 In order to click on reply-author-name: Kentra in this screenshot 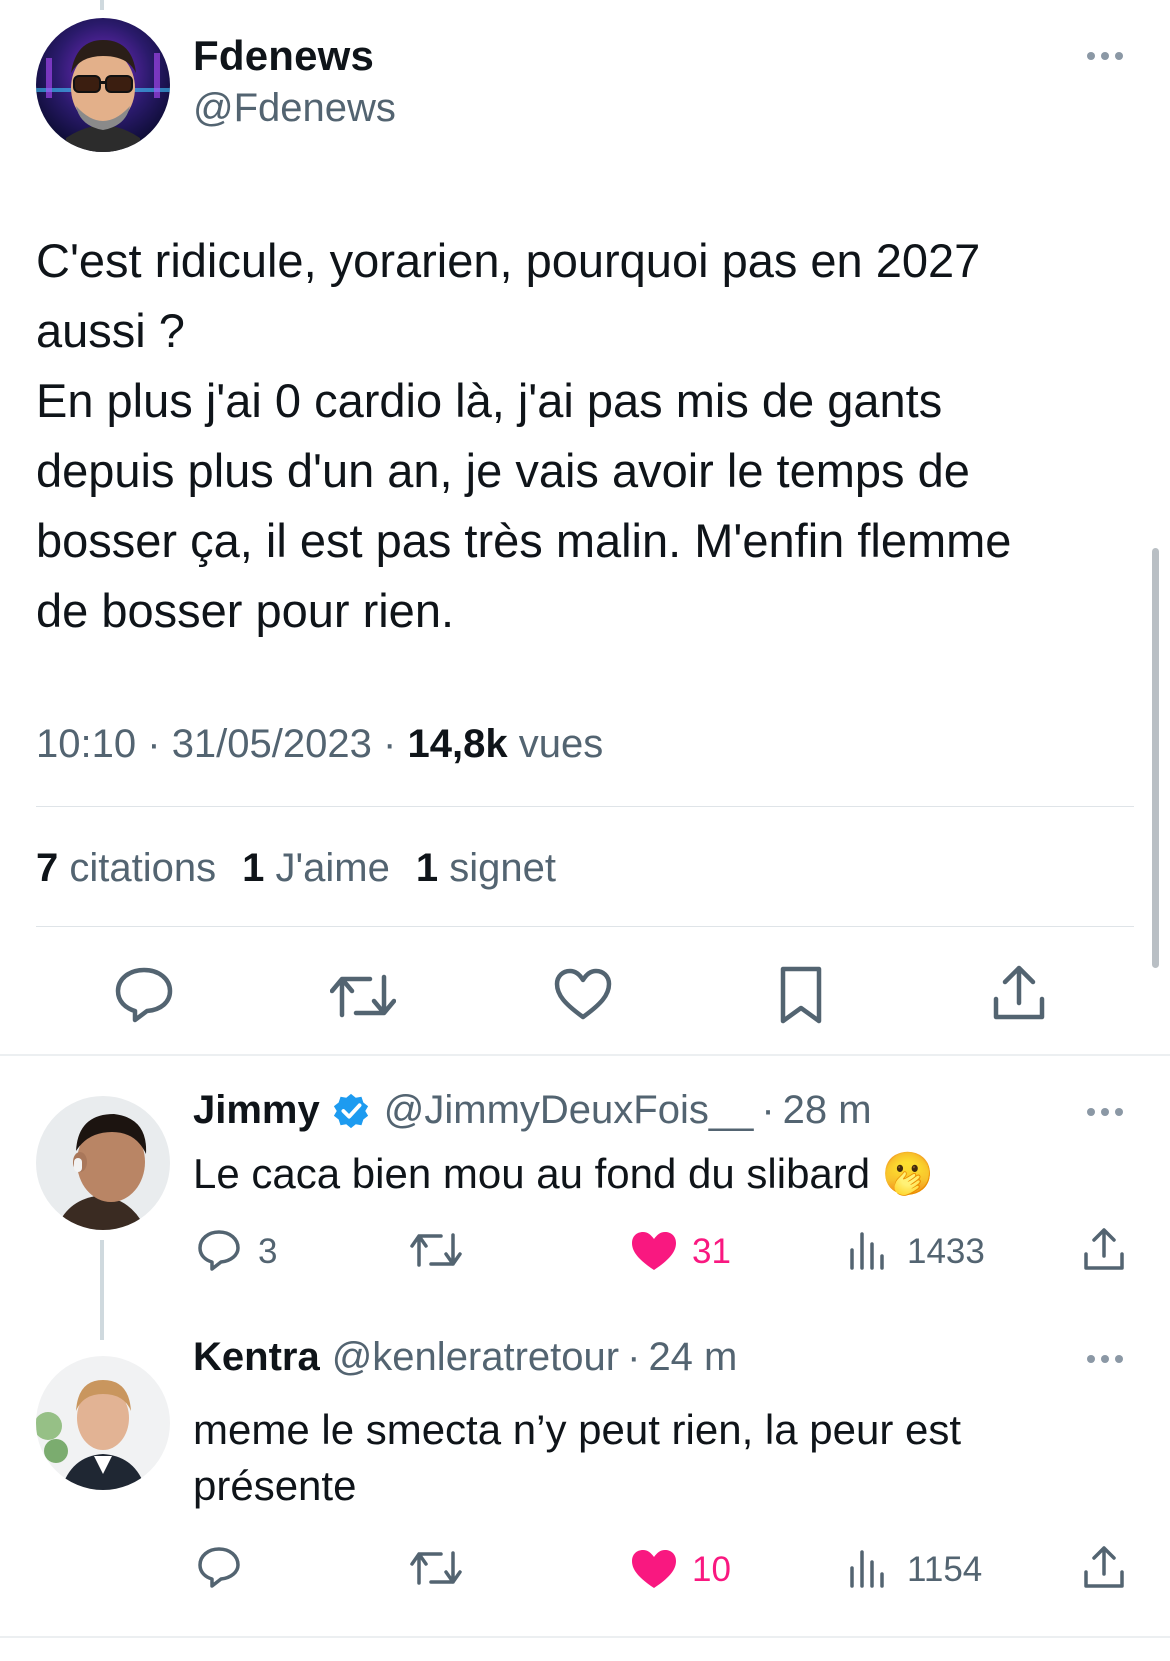, I will do `click(256, 1357)`.